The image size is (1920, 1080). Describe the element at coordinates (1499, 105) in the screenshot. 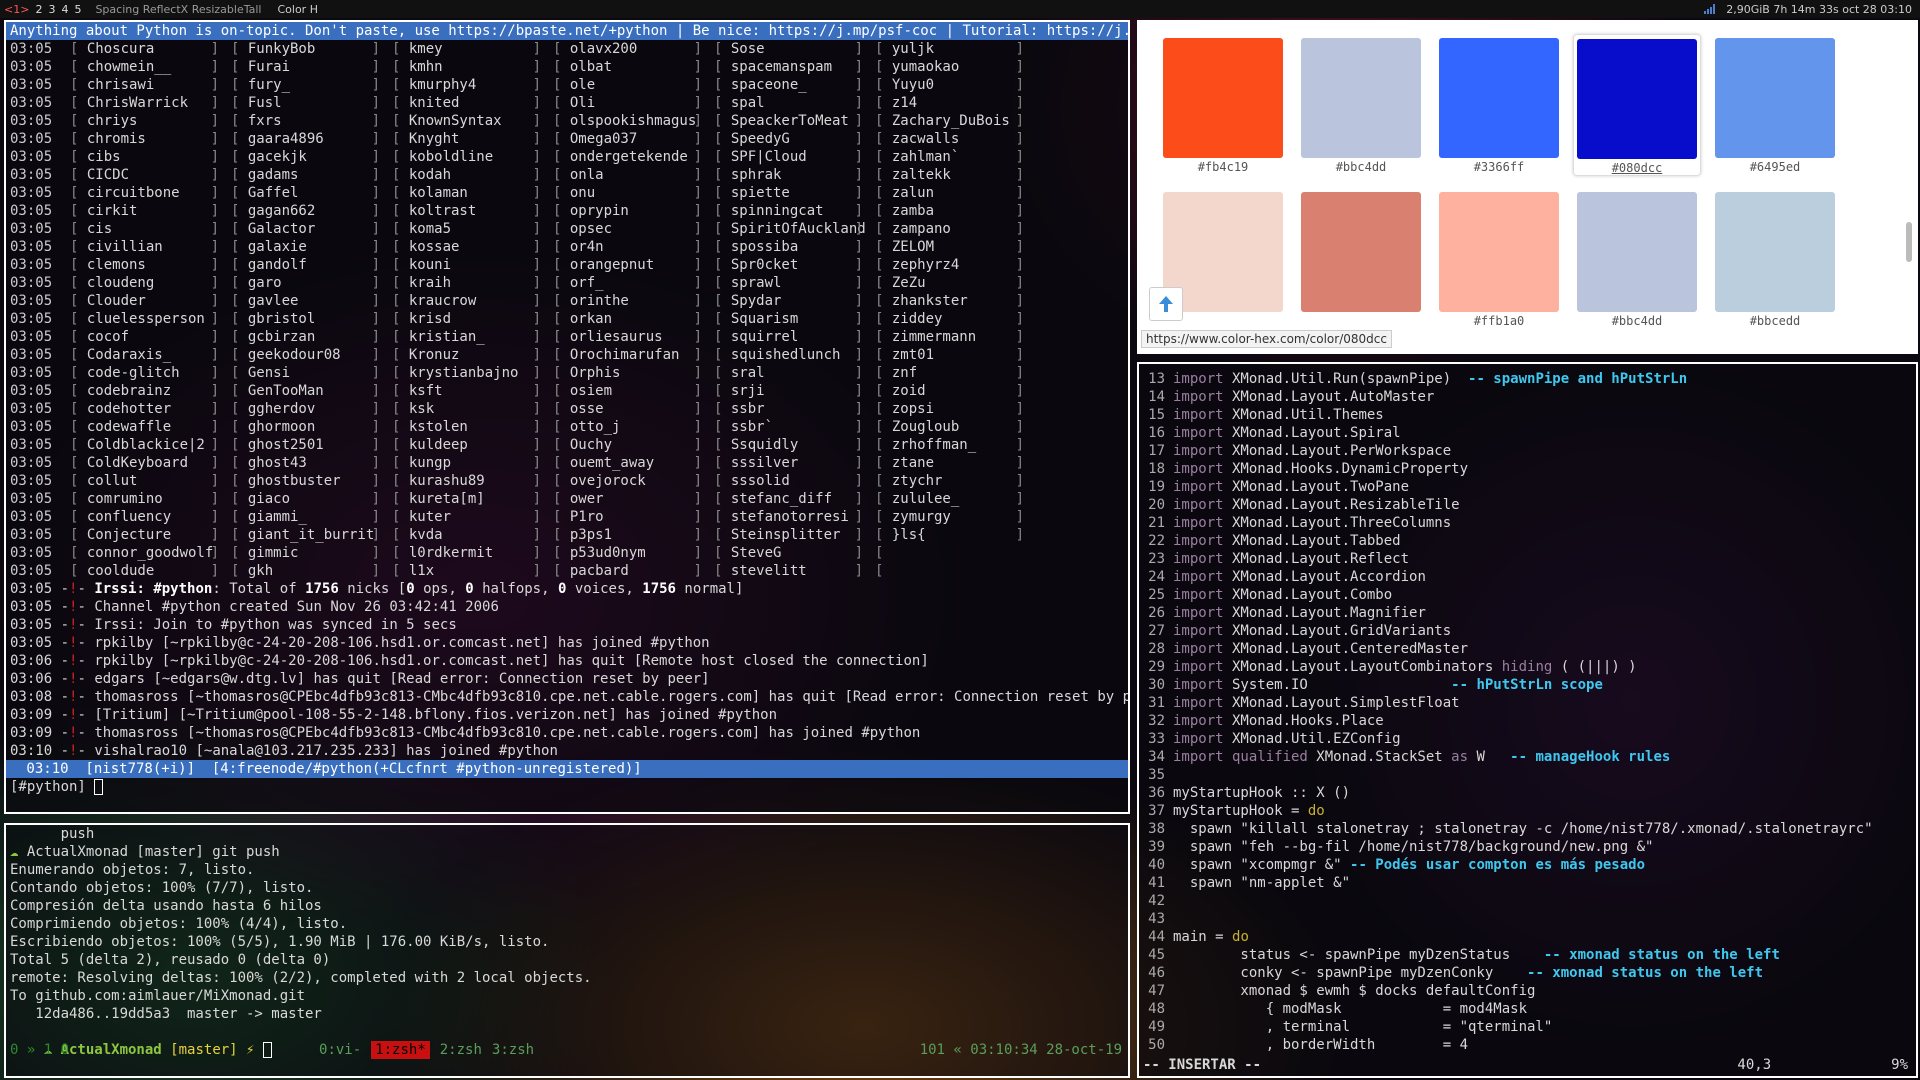

I see `color-swatch: #3366ff` at that location.